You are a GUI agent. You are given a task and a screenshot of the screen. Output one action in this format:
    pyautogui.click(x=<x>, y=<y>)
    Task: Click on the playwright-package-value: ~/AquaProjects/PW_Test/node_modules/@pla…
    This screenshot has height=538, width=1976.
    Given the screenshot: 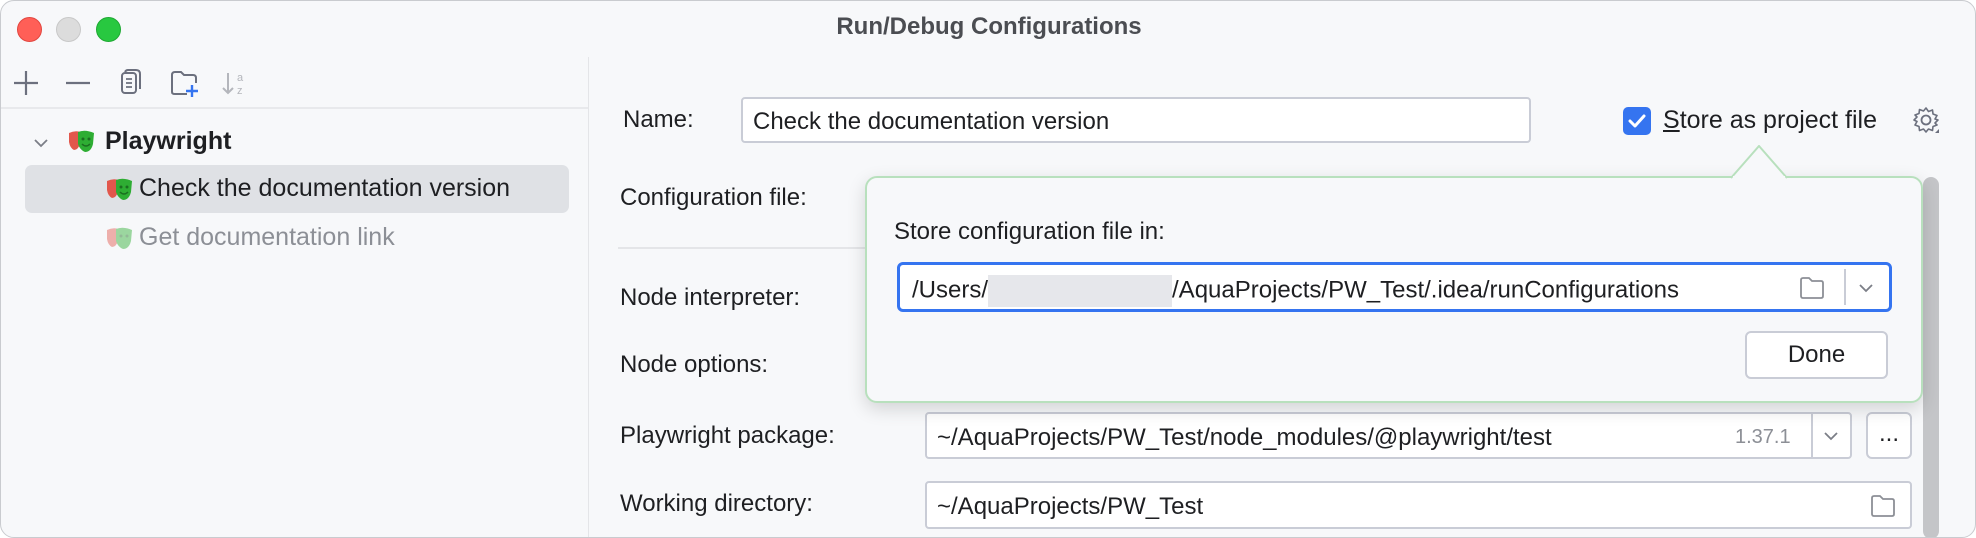 What is the action you would take?
    pyautogui.click(x=1244, y=437)
    